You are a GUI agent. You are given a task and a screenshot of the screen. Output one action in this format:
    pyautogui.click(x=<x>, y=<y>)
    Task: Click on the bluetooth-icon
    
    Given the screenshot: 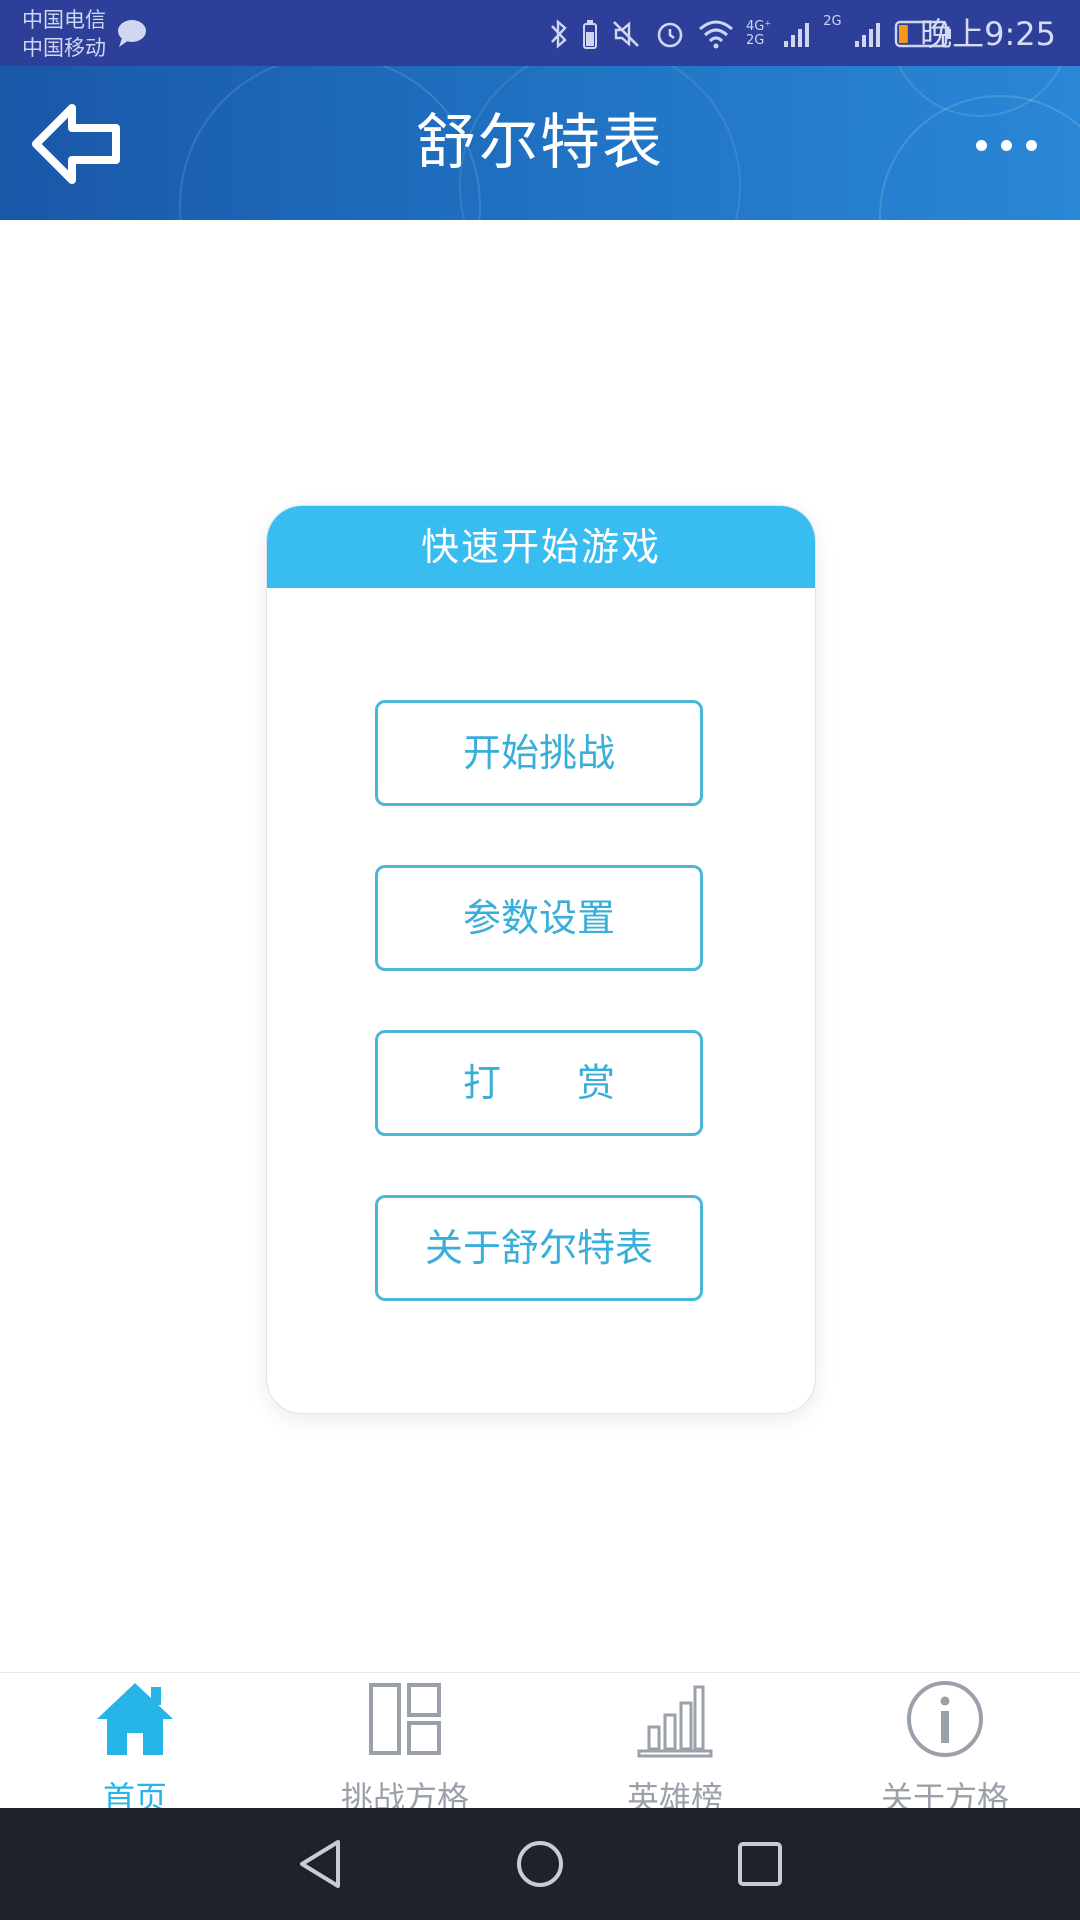 What is the action you would take?
    pyautogui.click(x=559, y=34)
    